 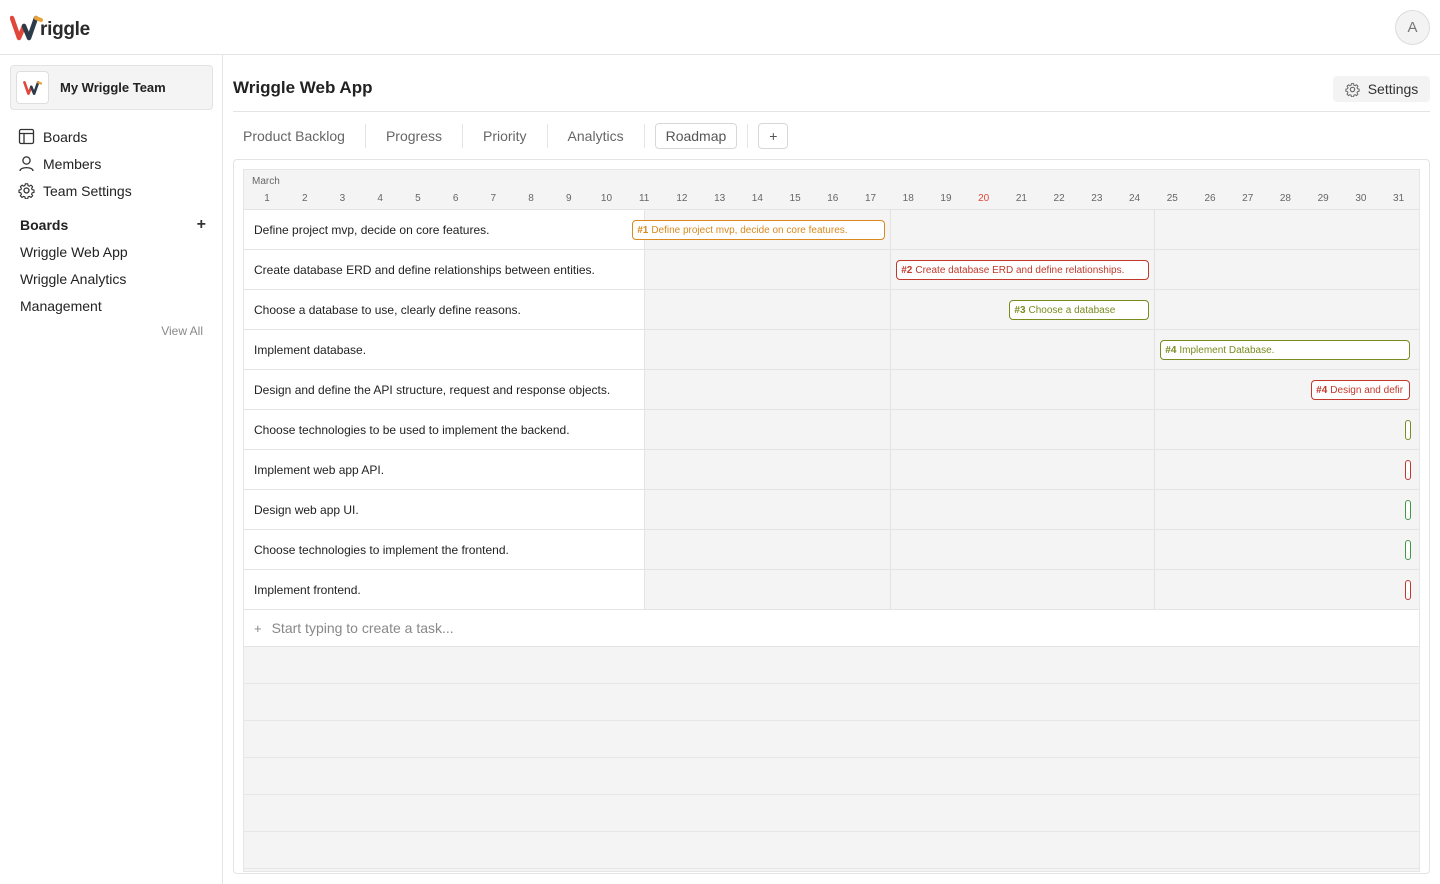 What do you see at coordinates (644, 198) in the screenshot?
I see `day-label: 11` at bounding box center [644, 198].